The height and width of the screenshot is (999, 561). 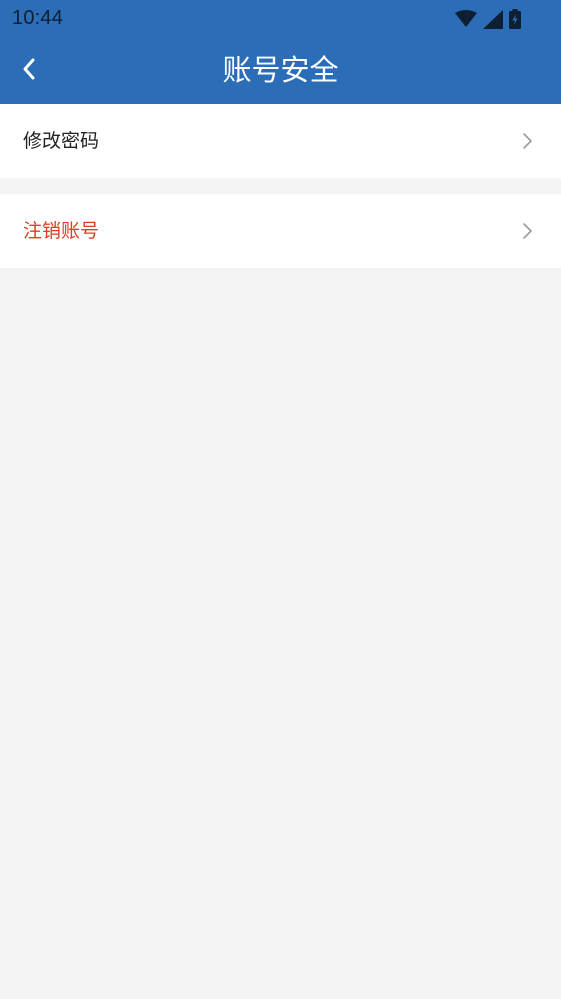 What do you see at coordinates (38, 18) in the screenshot?
I see `status-time: 10:44` at bounding box center [38, 18].